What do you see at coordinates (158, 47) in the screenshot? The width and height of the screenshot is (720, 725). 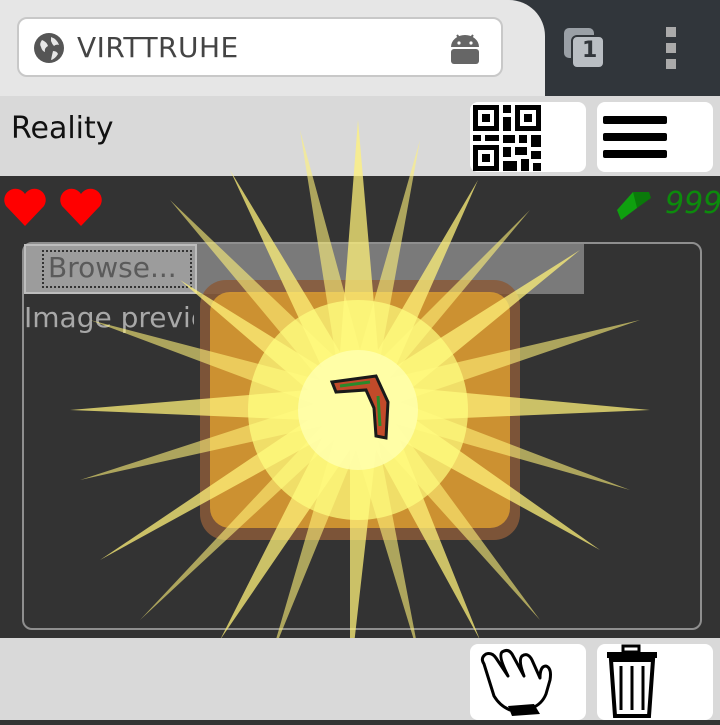 I see `url-text: VIRTTRUHE` at bounding box center [158, 47].